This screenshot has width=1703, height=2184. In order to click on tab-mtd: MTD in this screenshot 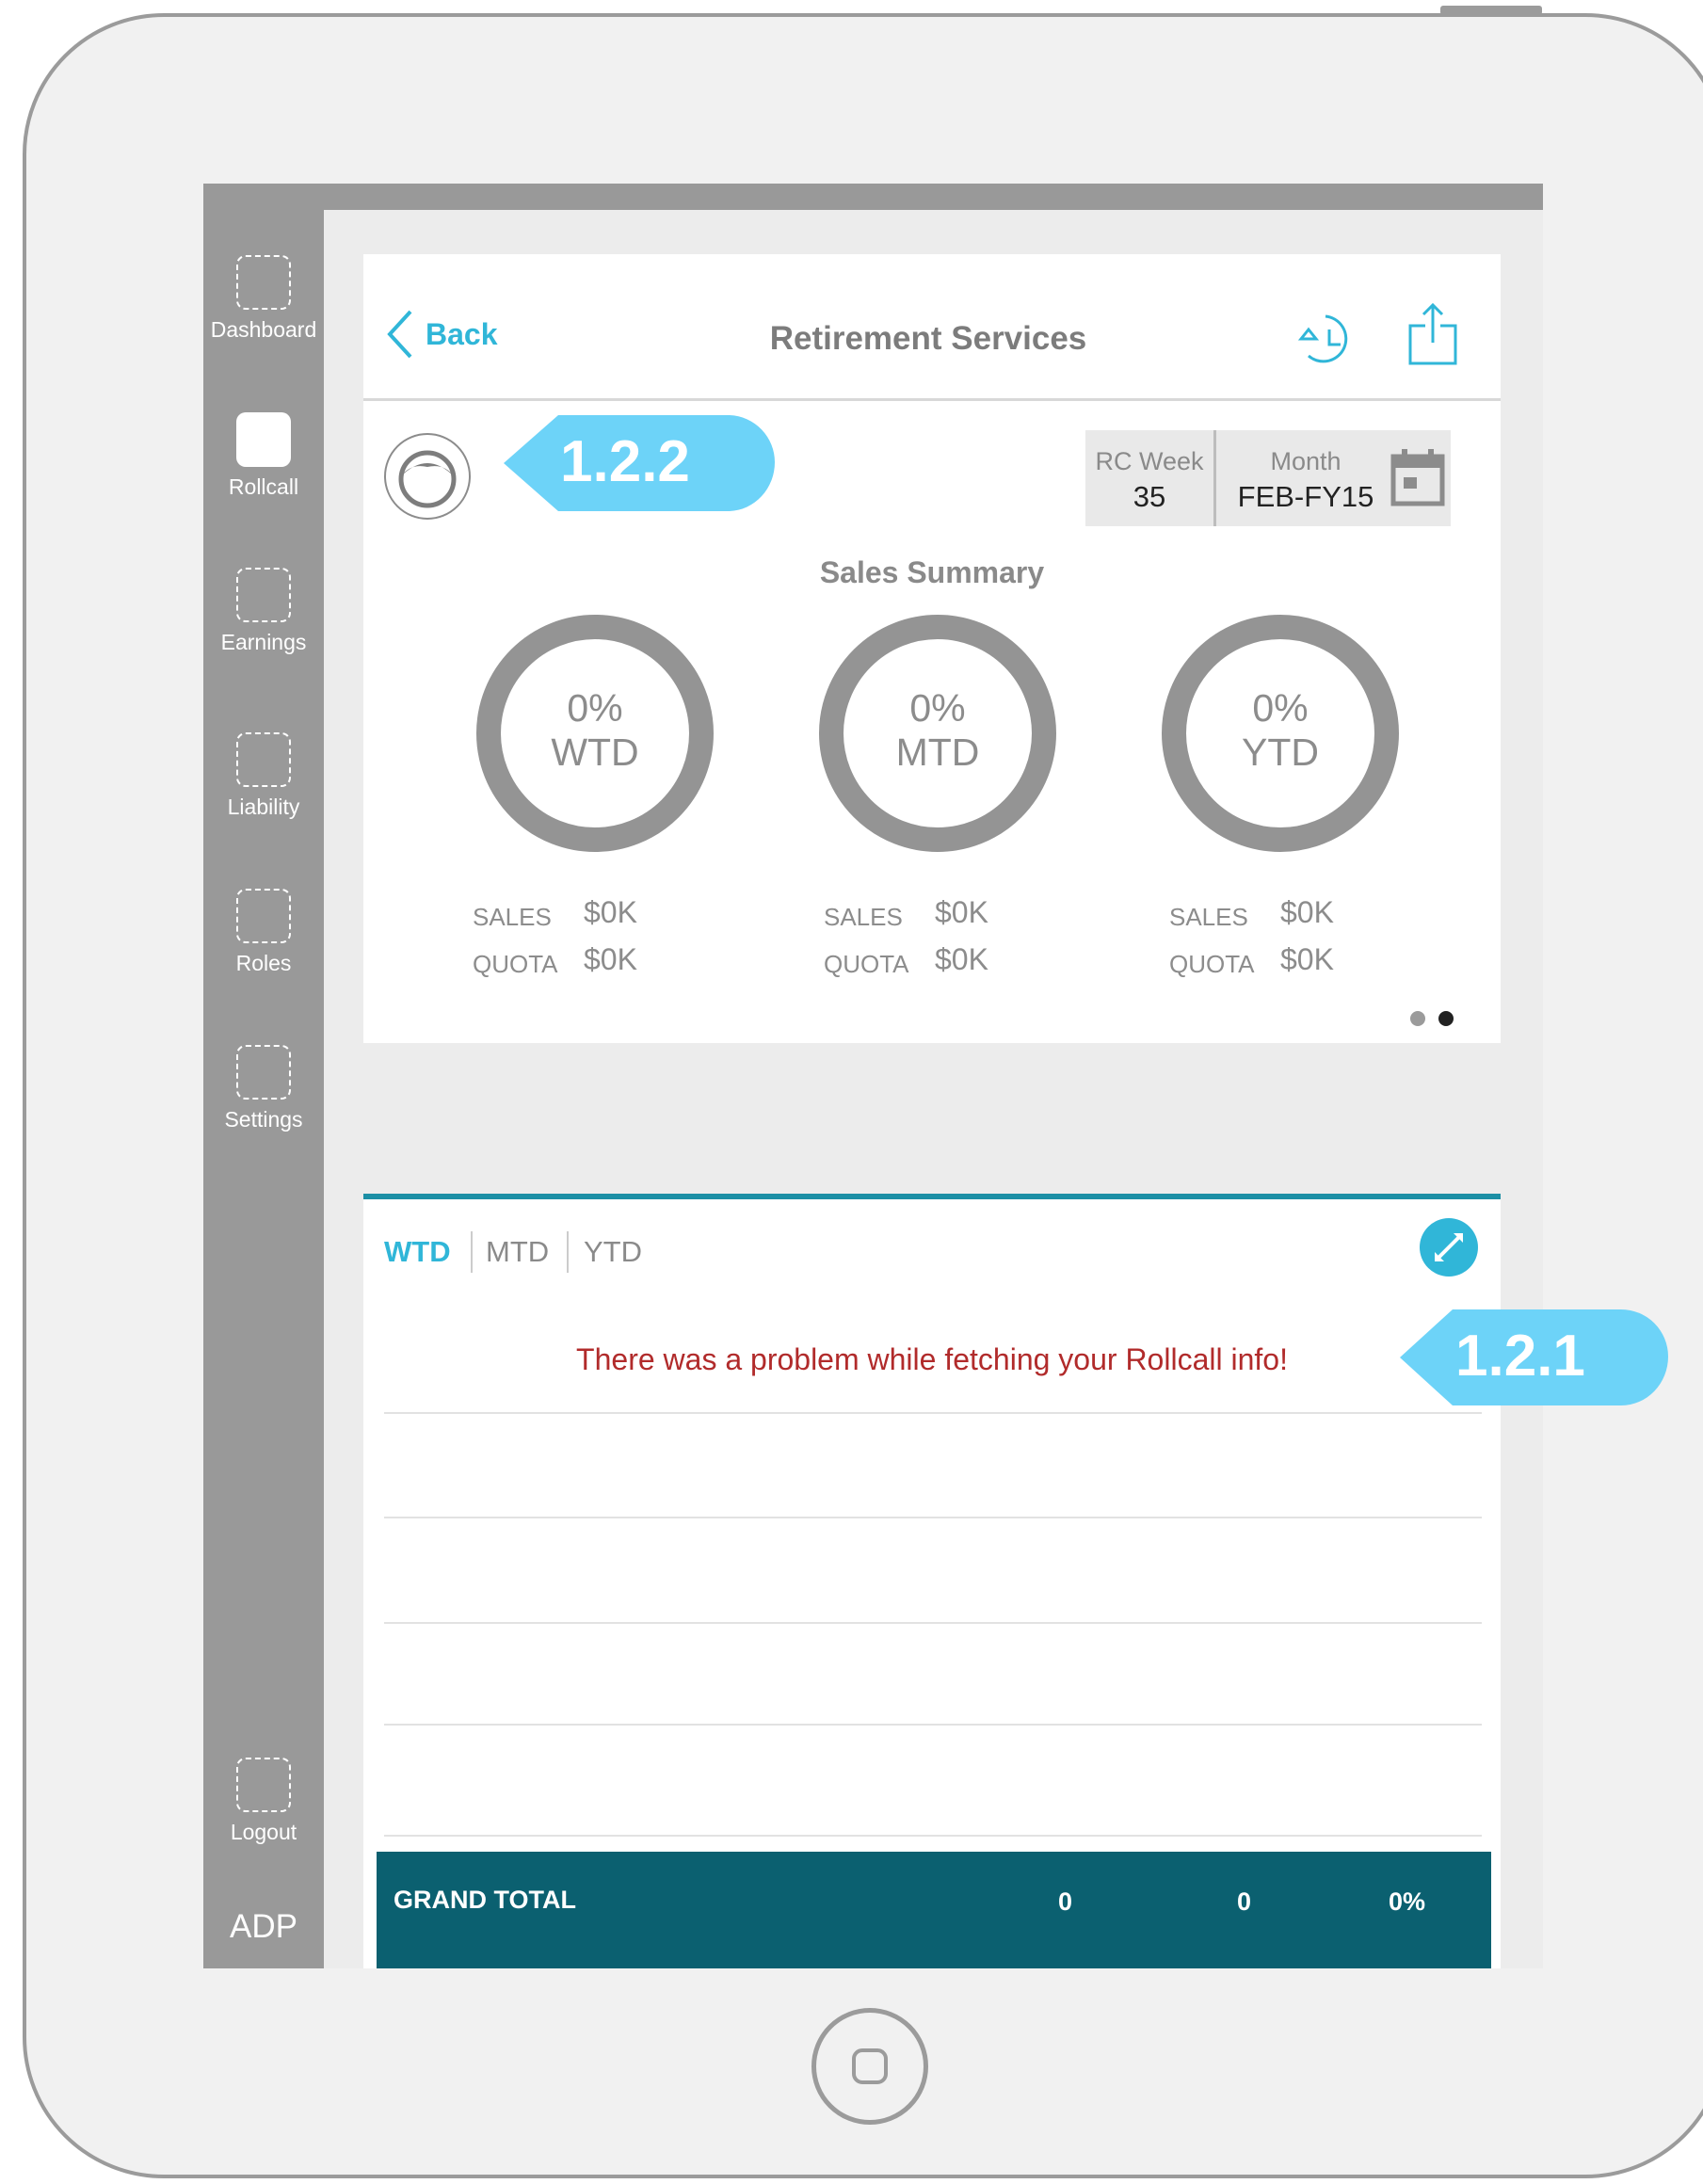, I will do `click(517, 1252)`.